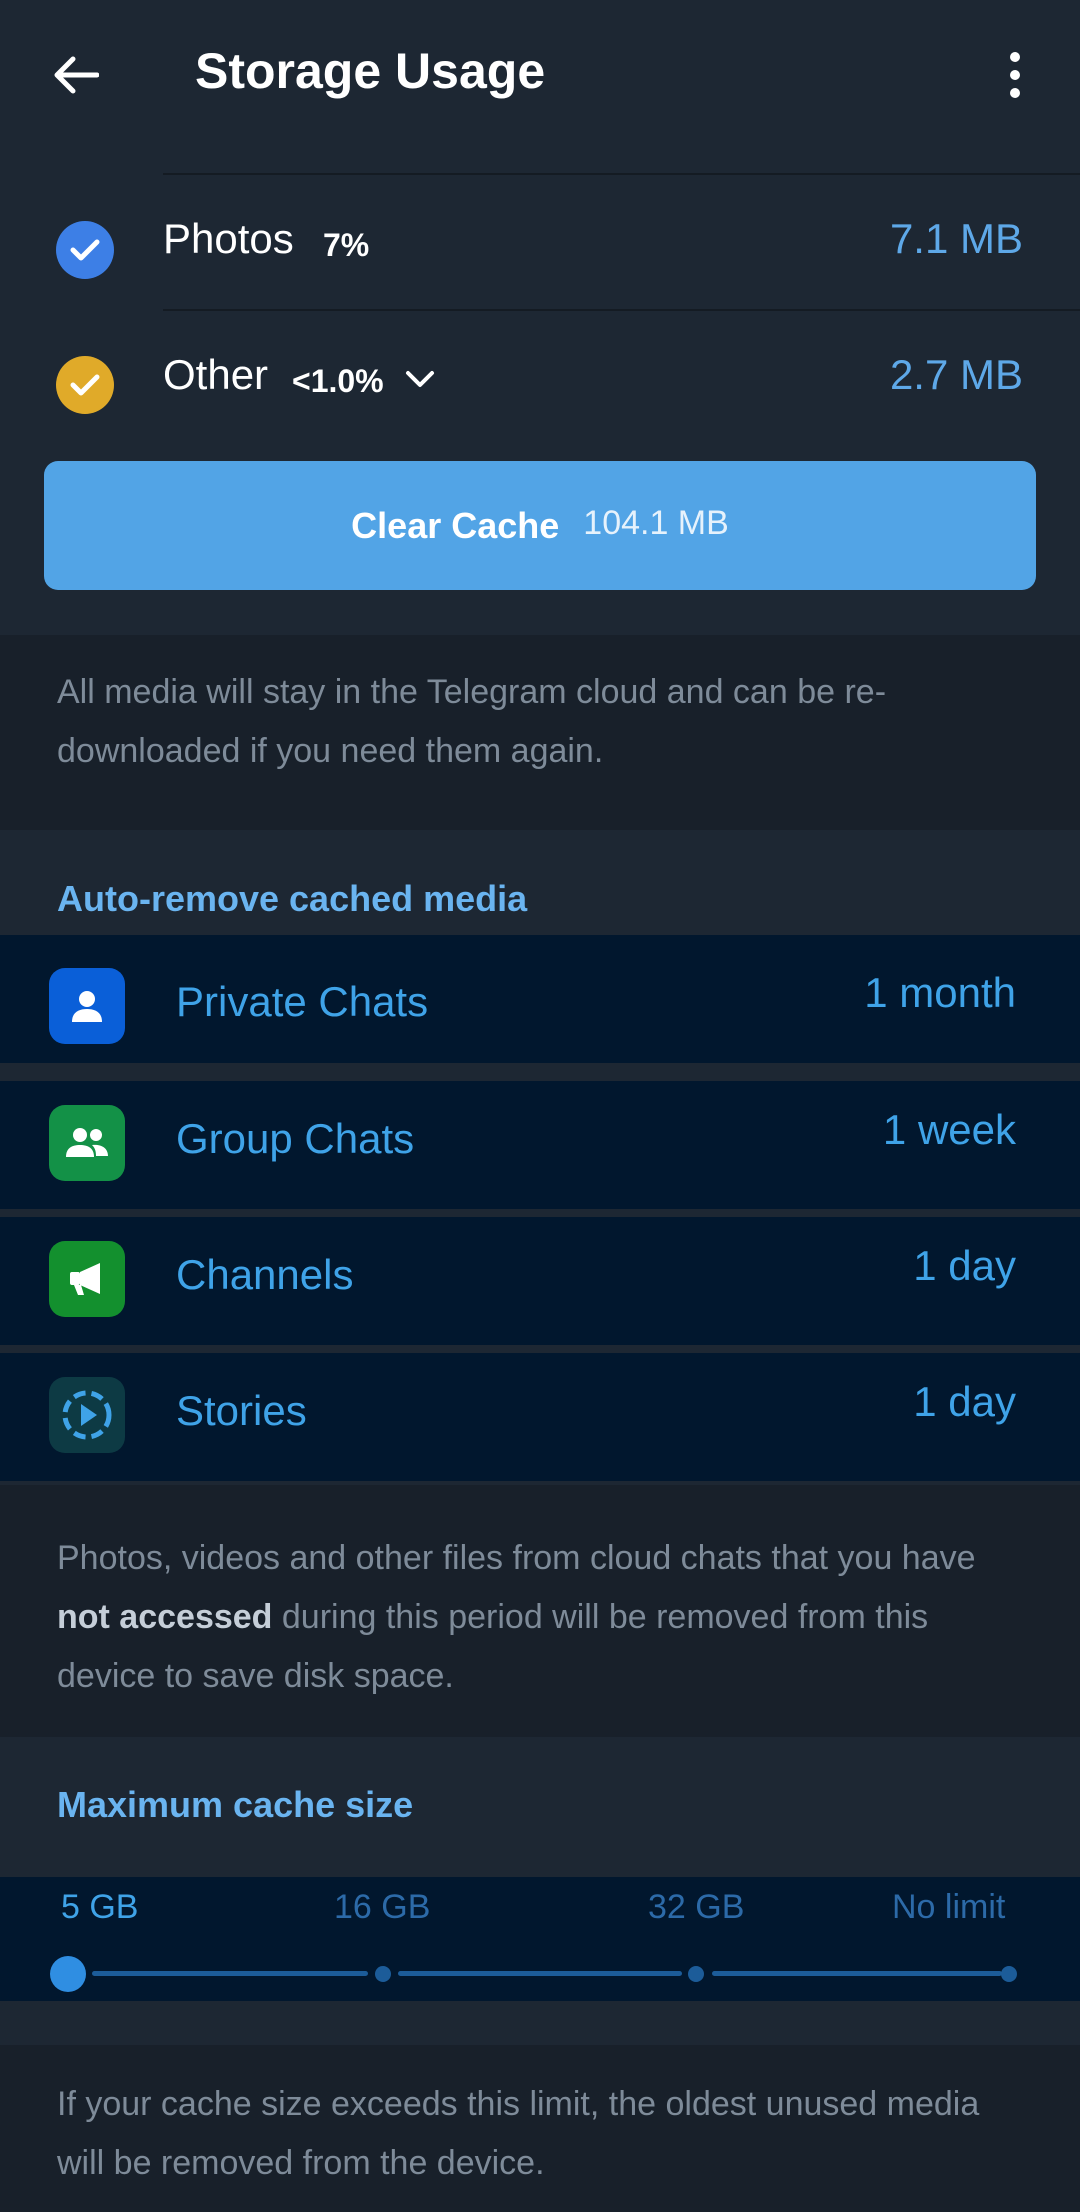 The image size is (1080, 2212). What do you see at coordinates (346, 245) in the screenshot?
I see `category-percent: 7%` at bounding box center [346, 245].